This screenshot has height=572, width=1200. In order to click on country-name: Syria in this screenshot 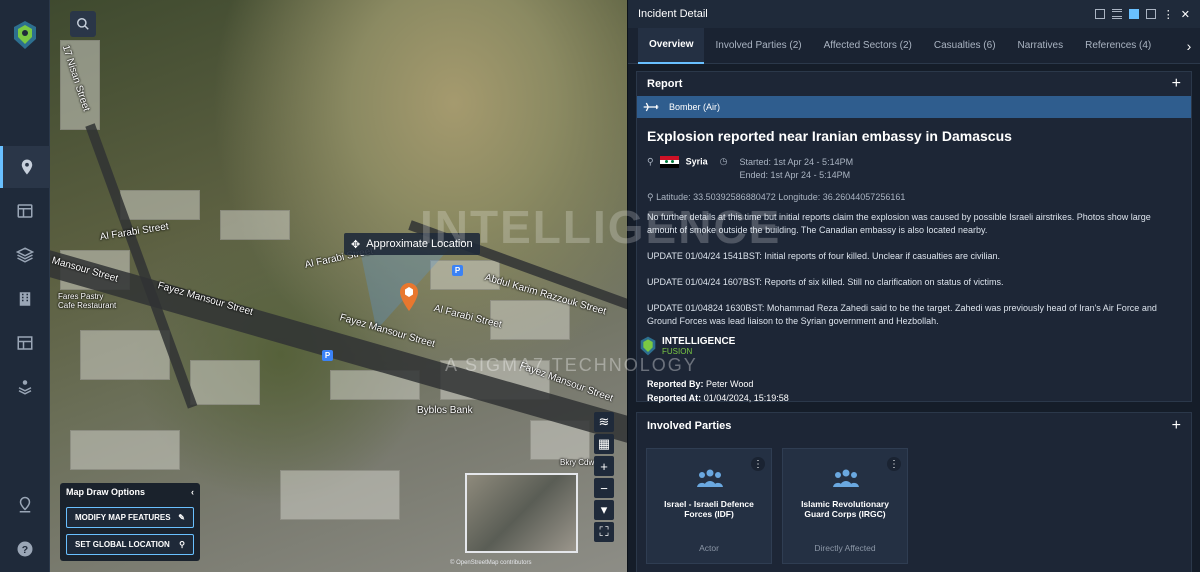, I will do `click(696, 161)`.